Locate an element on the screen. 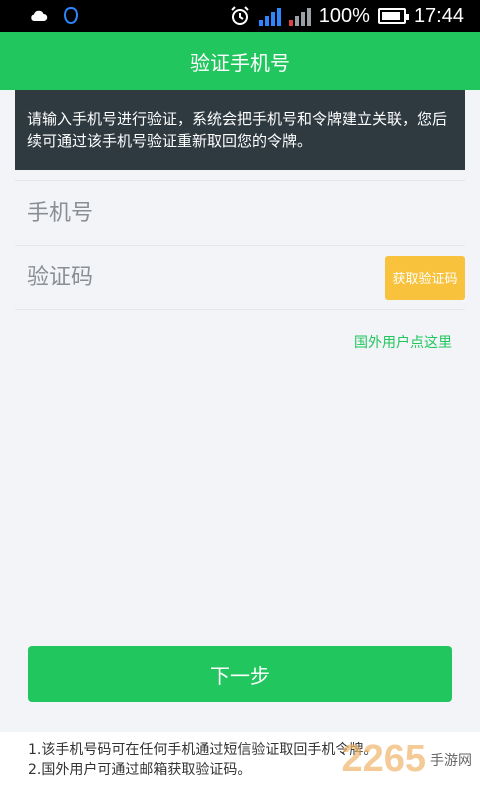  watermark-text: 手游网 is located at coordinates (451, 760).